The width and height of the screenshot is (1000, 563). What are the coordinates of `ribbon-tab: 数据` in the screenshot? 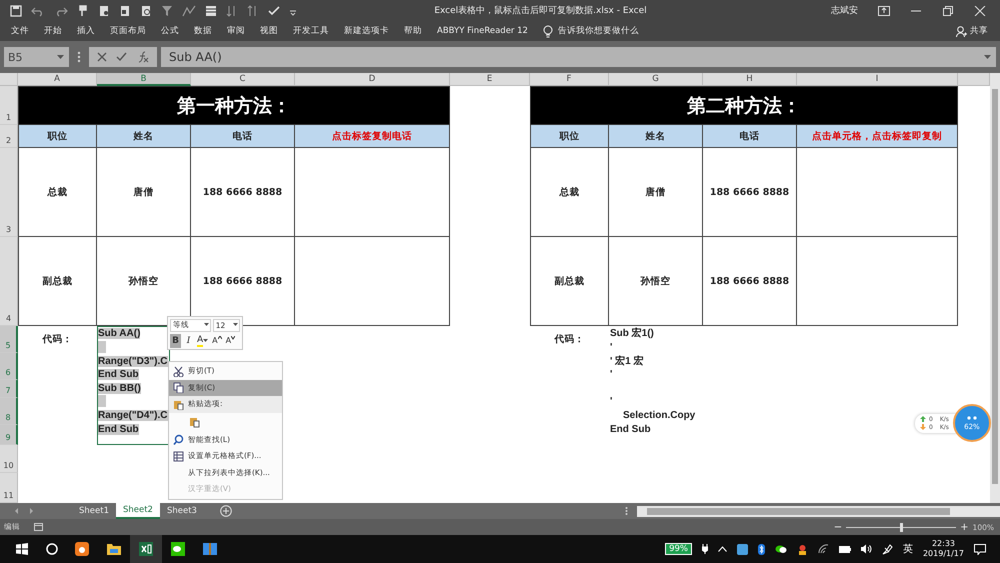 It's located at (203, 31).